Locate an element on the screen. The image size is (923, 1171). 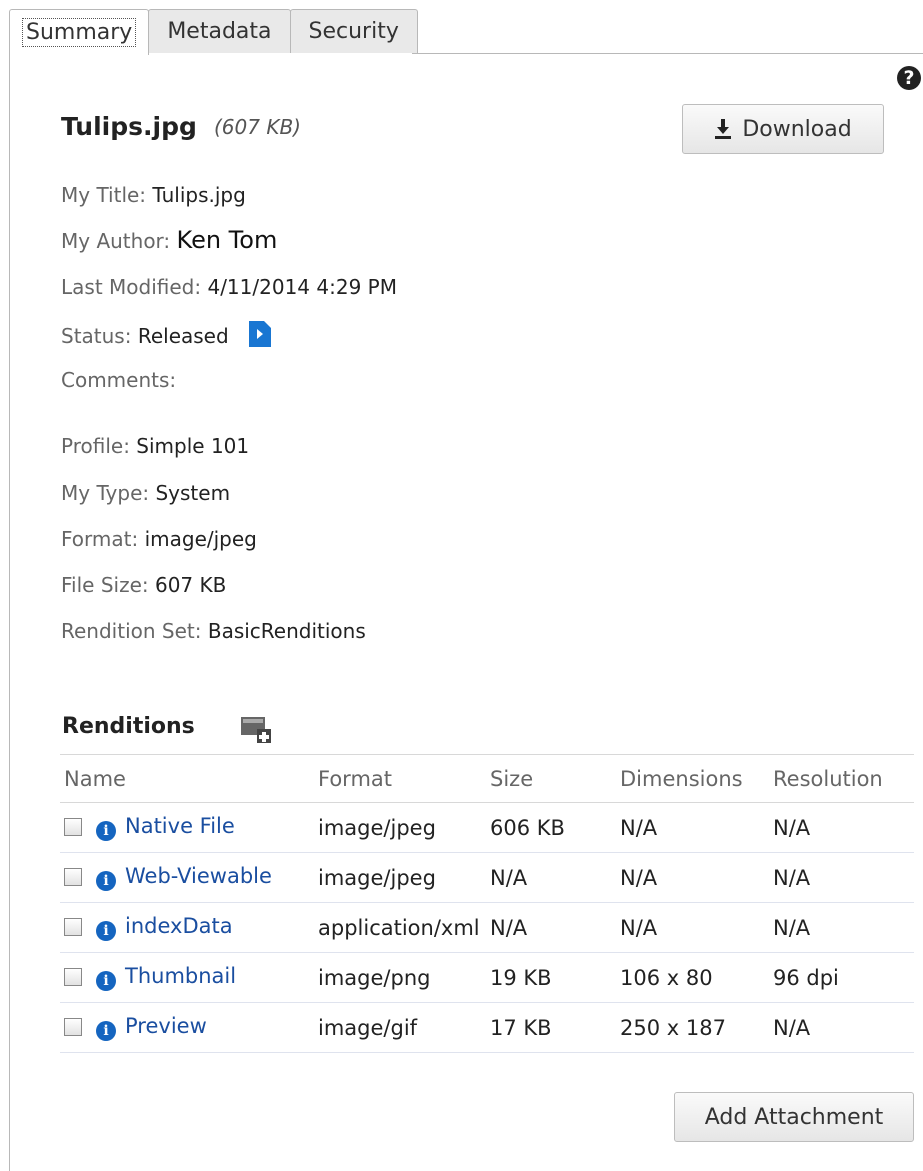
table-header-row: Name Format Size Dimensions Resolution is located at coordinates (487, 778).